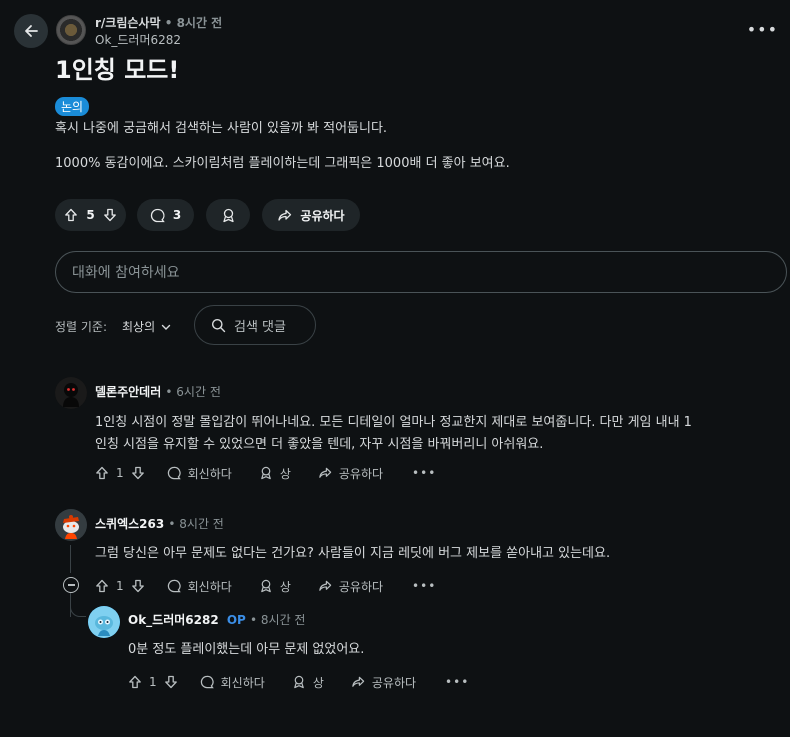  I want to click on comment-header: 델론주안데러 • 6시간 전, so click(158, 392).